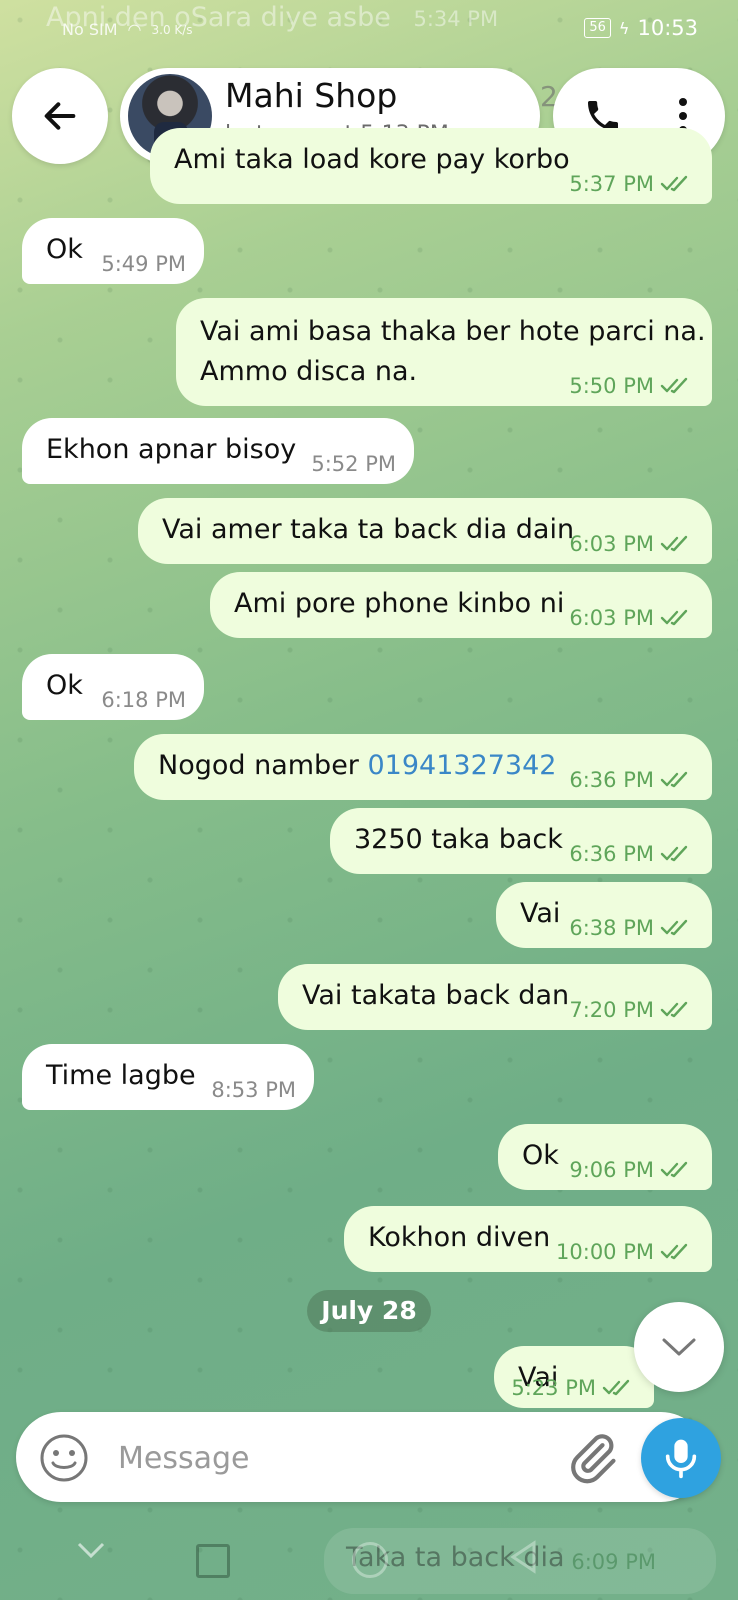  I want to click on outgoing-message: Vai amer taka ta back dia dain 6:03 PM, so click(425, 531).